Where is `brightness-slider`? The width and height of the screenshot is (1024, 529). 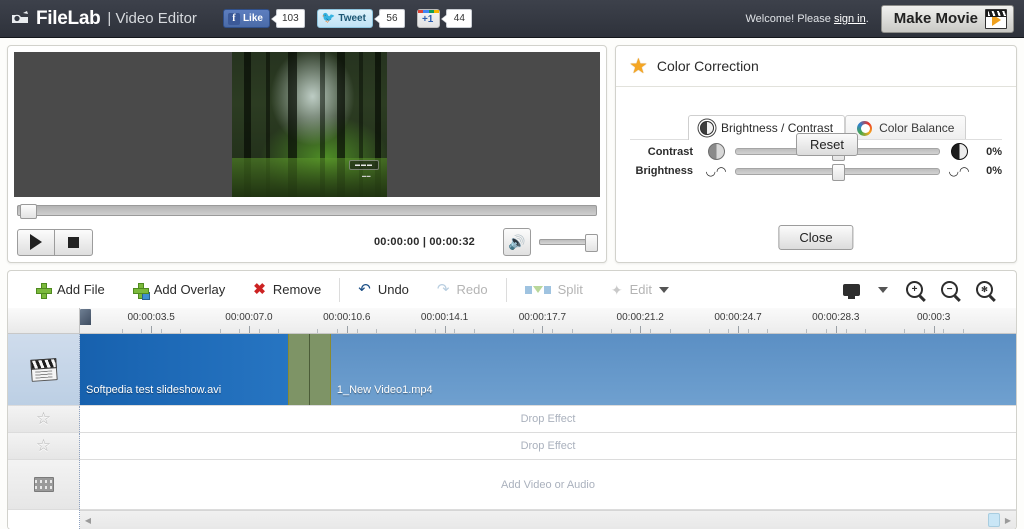
brightness-slider is located at coordinates (837, 172).